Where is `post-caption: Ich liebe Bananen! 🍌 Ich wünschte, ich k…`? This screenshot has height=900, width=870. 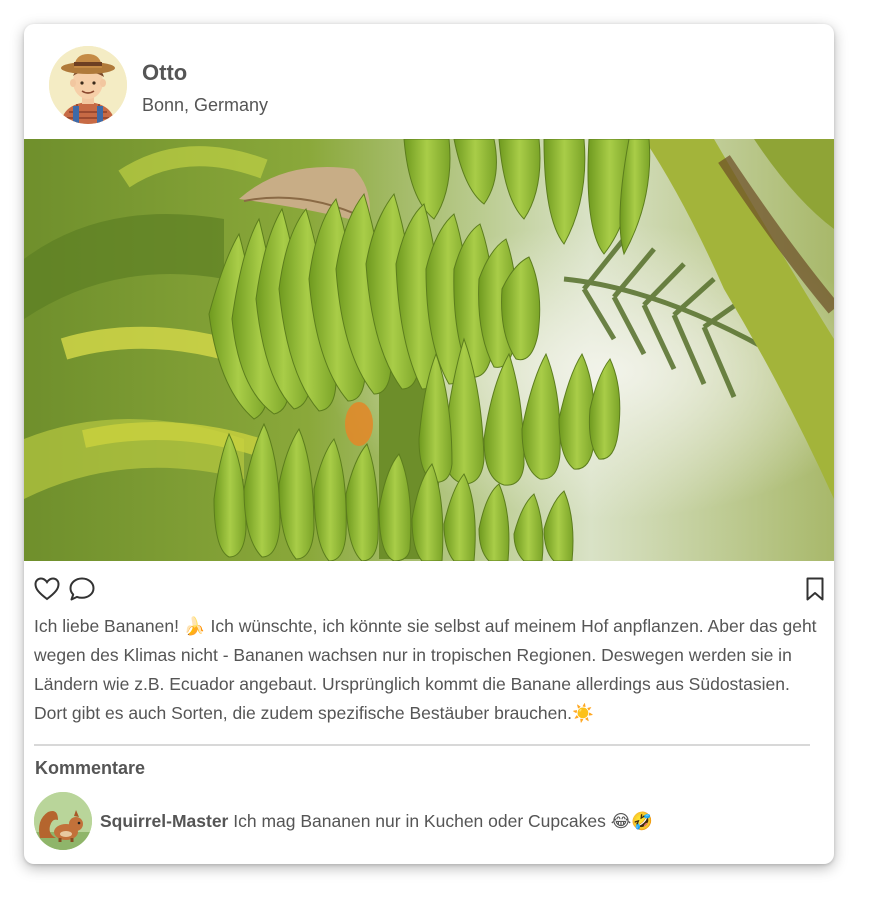
post-caption: Ich liebe Bananen! 🍌 Ich wünschte, ich k… is located at coordinates (425, 669).